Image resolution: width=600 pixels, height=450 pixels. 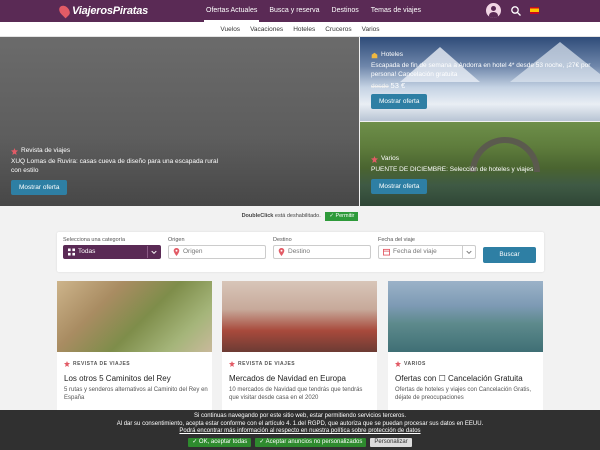 I want to click on subnav-varios: Varios, so click(x=371, y=29).